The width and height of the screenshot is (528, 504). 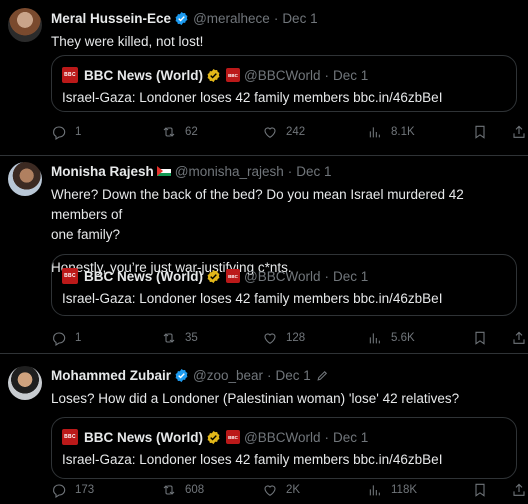 I want to click on repost-button: 62, so click(x=179, y=132).